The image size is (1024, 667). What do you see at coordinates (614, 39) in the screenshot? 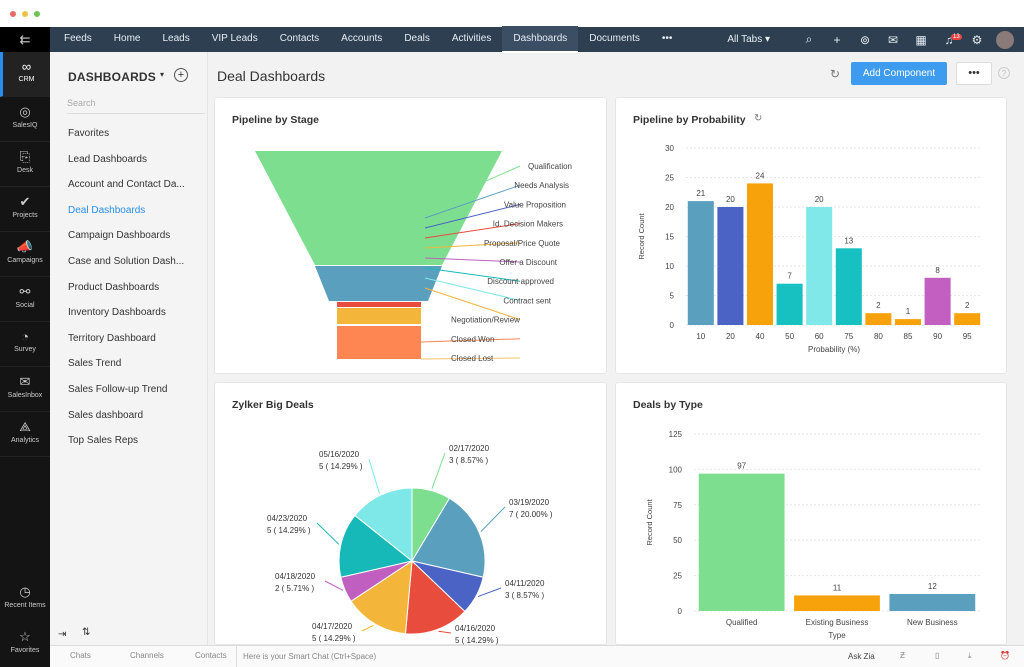
I see `nav-tab-documents: Documents` at bounding box center [614, 39].